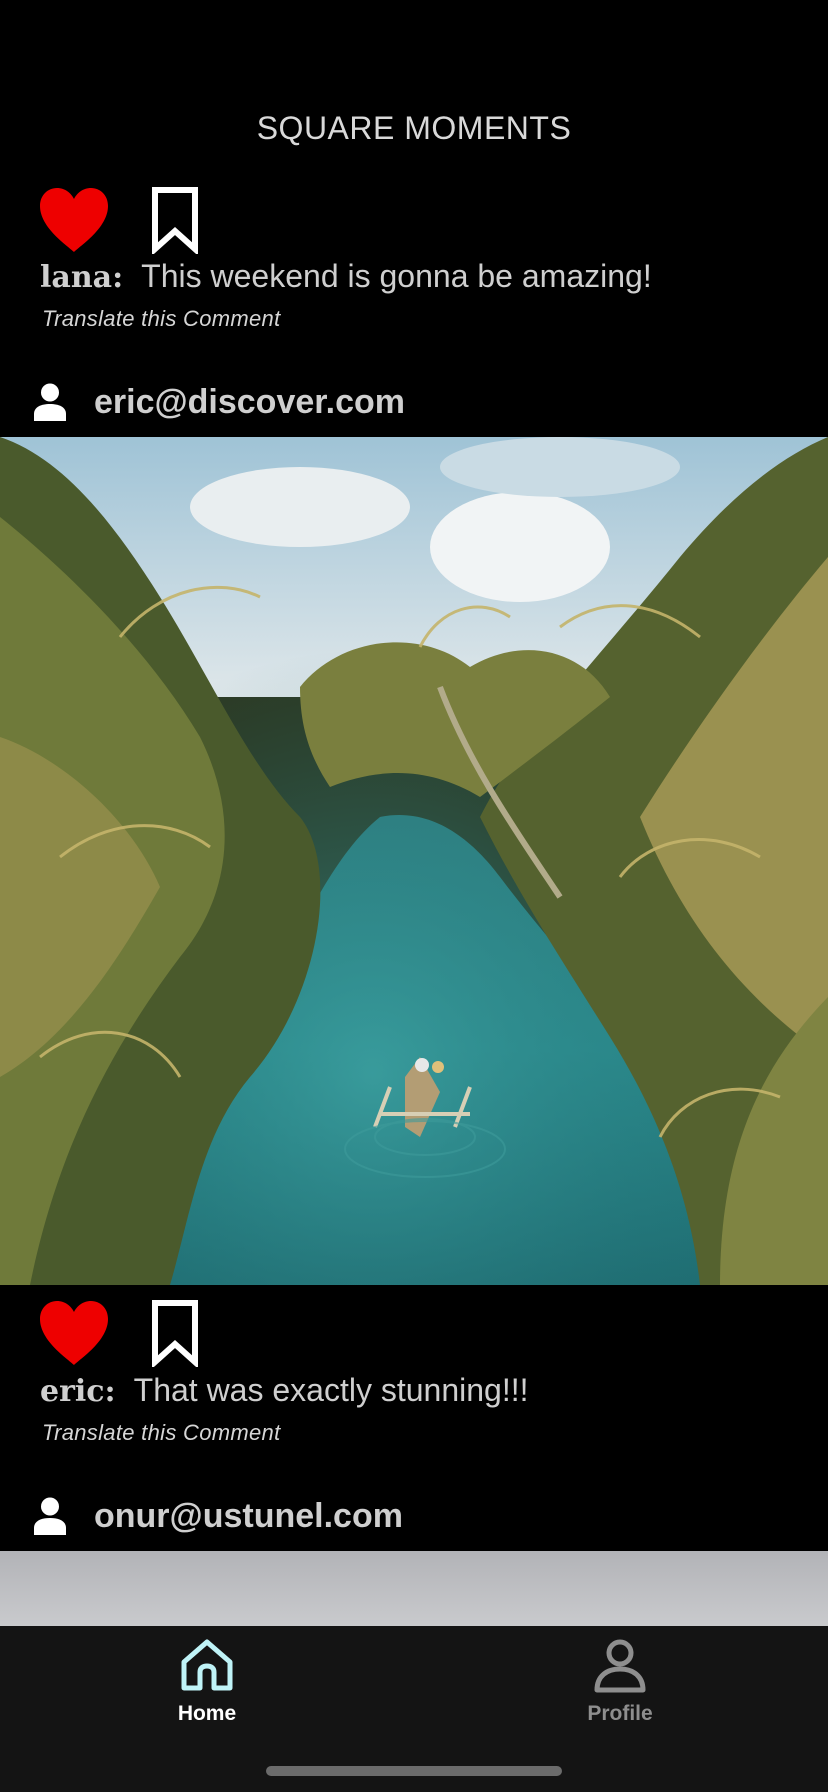 This screenshot has height=1792, width=828. I want to click on comment-text: This weekend is gonna be amazing!, so click(396, 276).